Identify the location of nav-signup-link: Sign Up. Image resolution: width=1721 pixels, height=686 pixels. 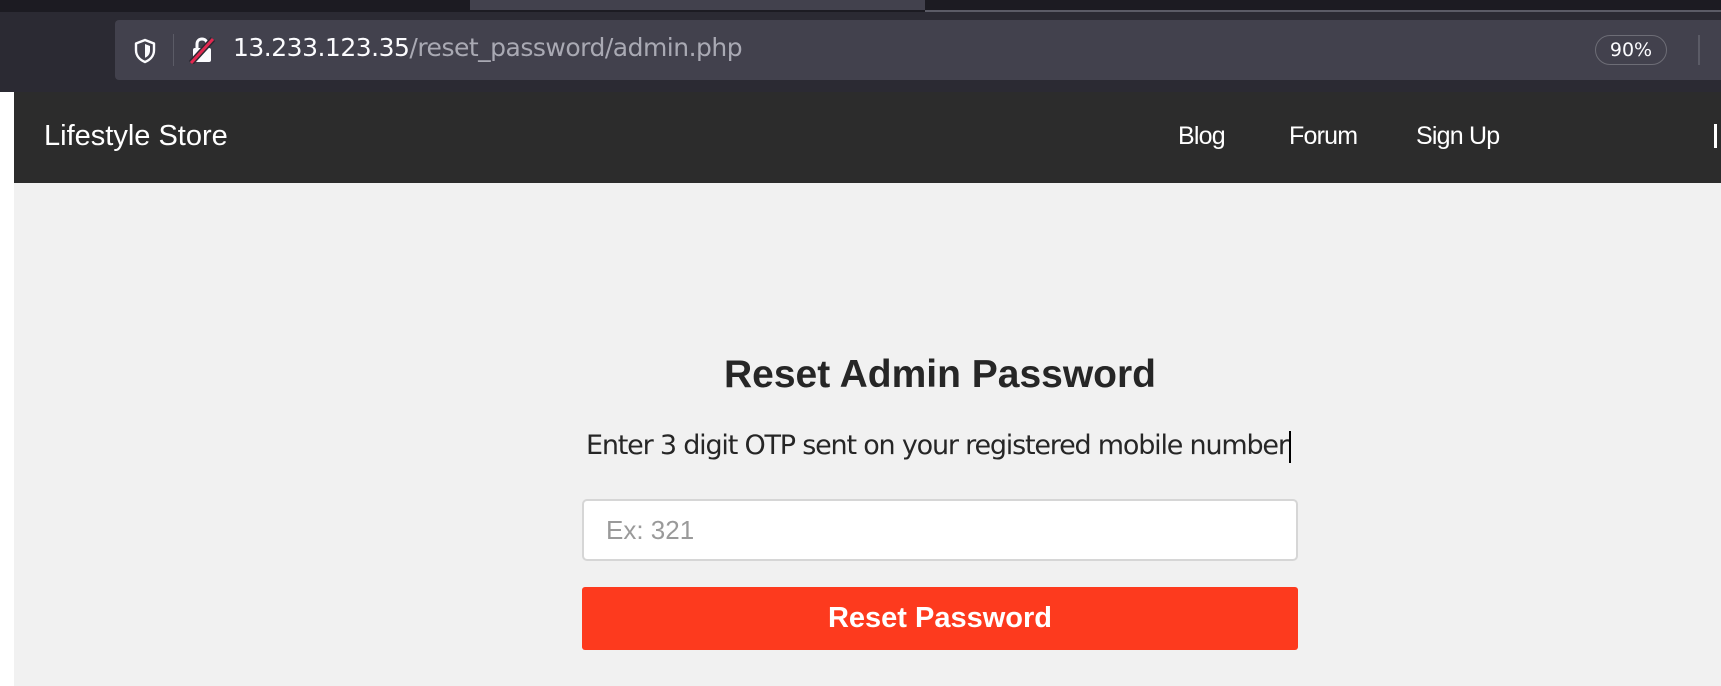
(1458, 136).